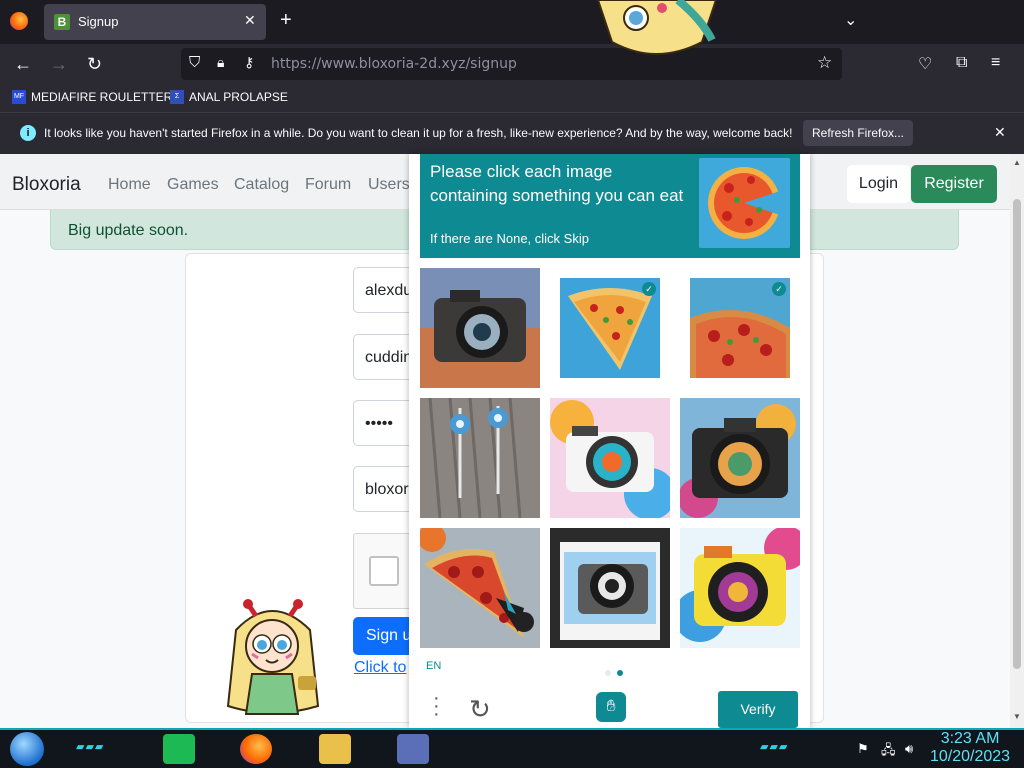 The image size is (1024, 768). I want to click on scrollbar-thumb, so click(1017, 434).